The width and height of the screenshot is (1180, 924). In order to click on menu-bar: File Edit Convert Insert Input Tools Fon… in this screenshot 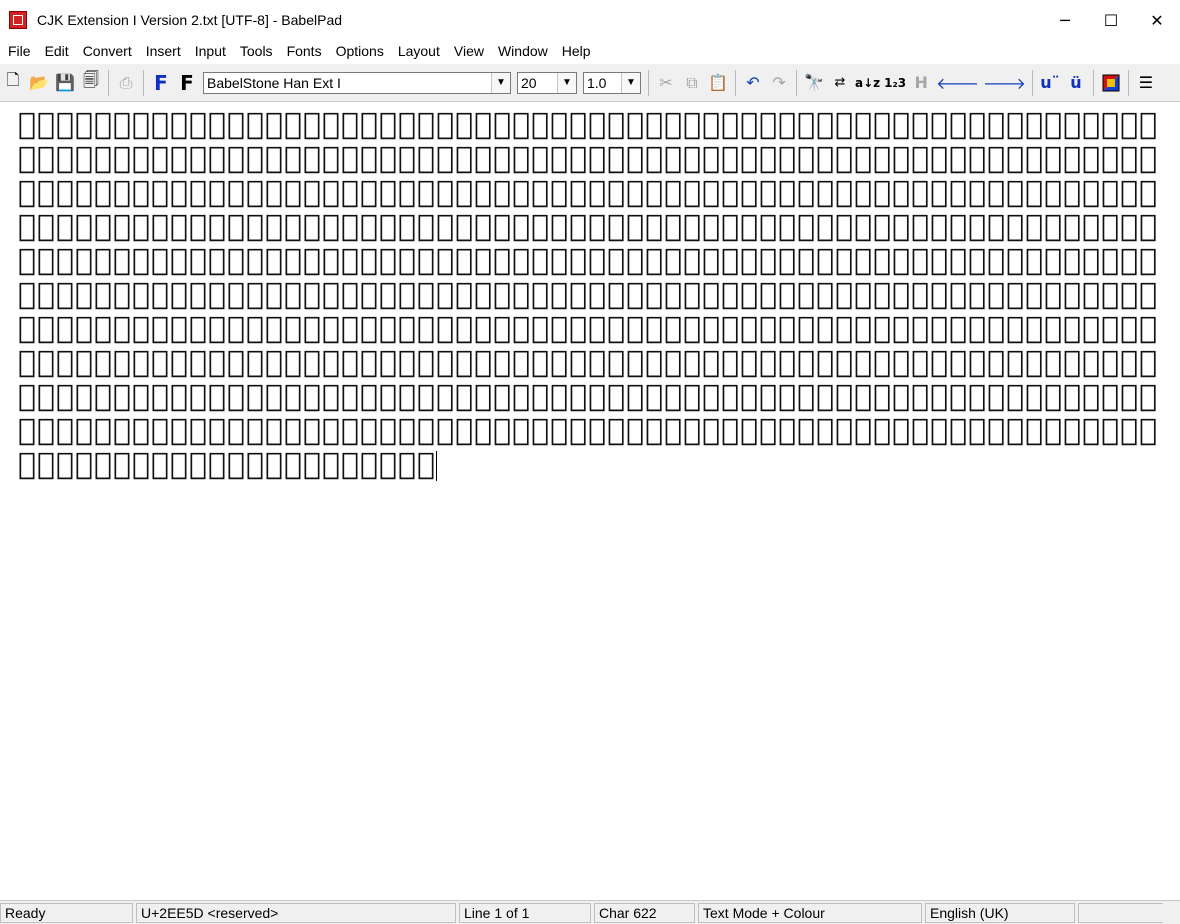, I will do `click(590, 51)`.